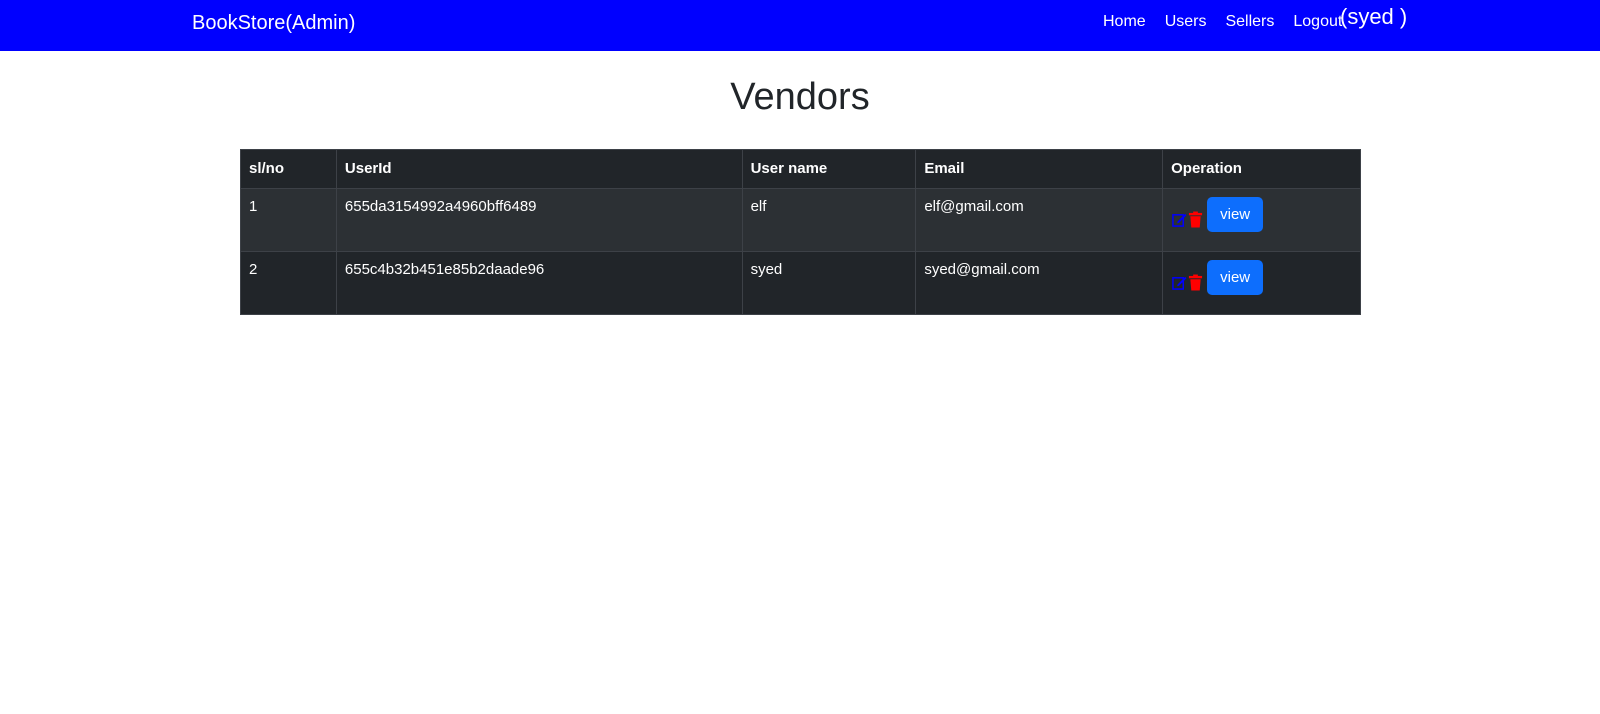 The height and width of the screenshot is (714, 1600). What do you see at coordinates (800, 97) in the screenshot?
I see `page-title: Vendors` at bounding box center [800, 97].